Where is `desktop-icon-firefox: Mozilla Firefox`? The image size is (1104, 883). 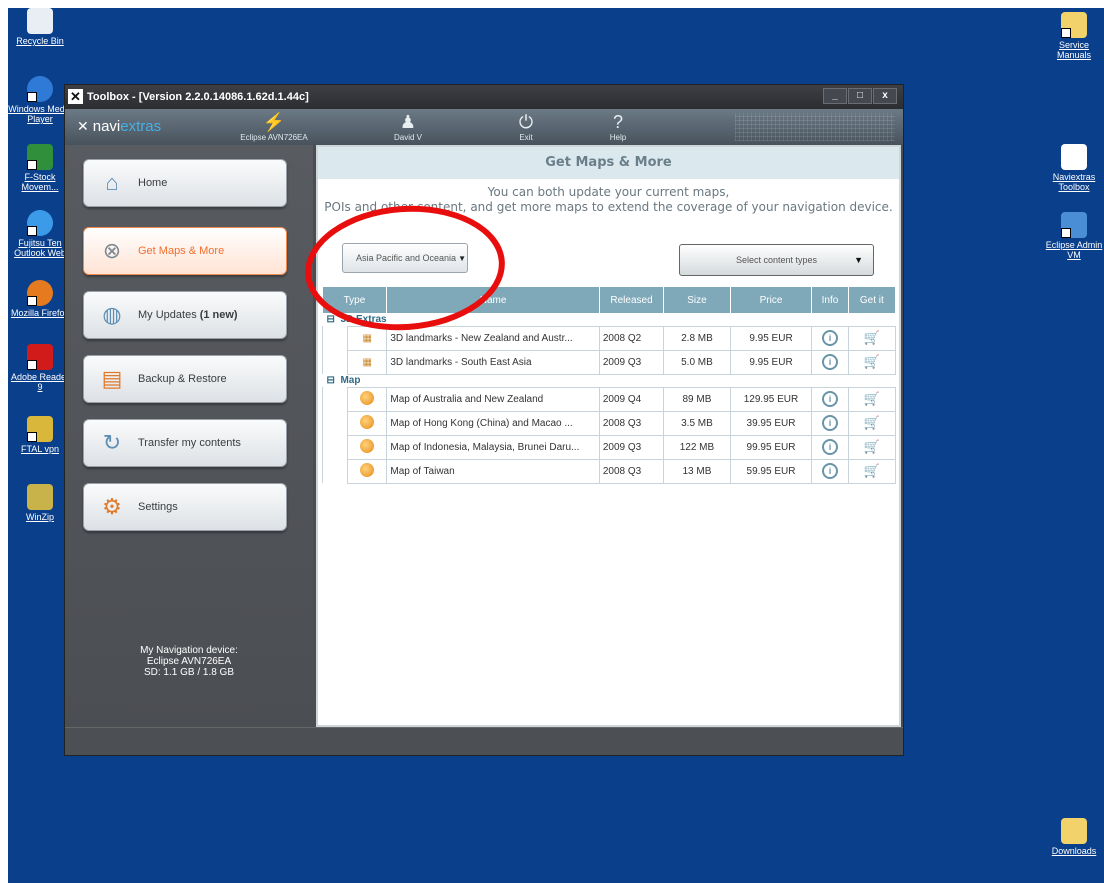 desktop-icon-firefox: Mozilla Firefox is located at coordinates (40, 299).